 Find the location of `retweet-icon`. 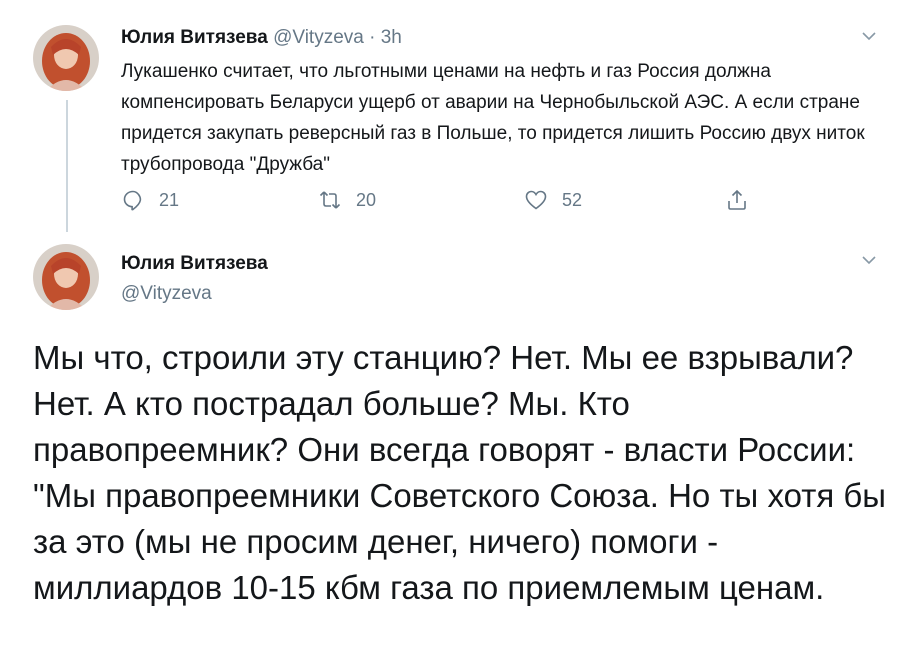

retweet-icon is located at coordinates (330, 200).